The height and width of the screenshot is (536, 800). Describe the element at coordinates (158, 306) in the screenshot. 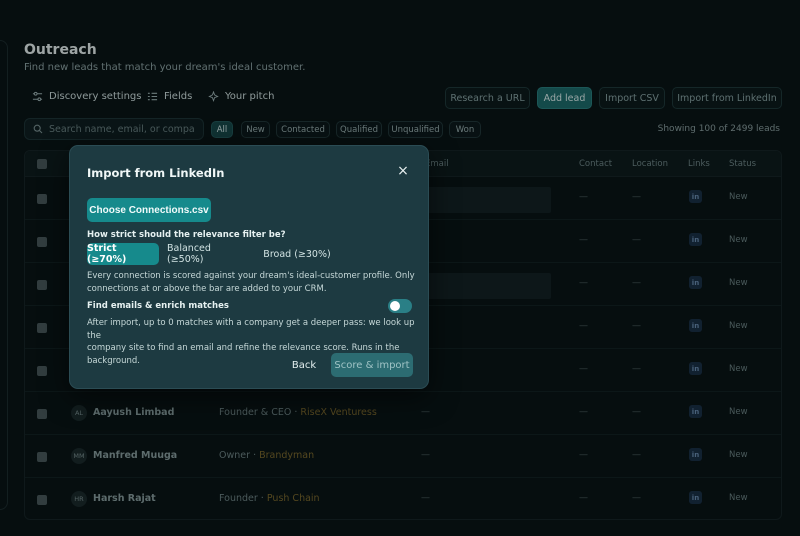

I see `enrich-label: Find emails & enrich matches` at that location.